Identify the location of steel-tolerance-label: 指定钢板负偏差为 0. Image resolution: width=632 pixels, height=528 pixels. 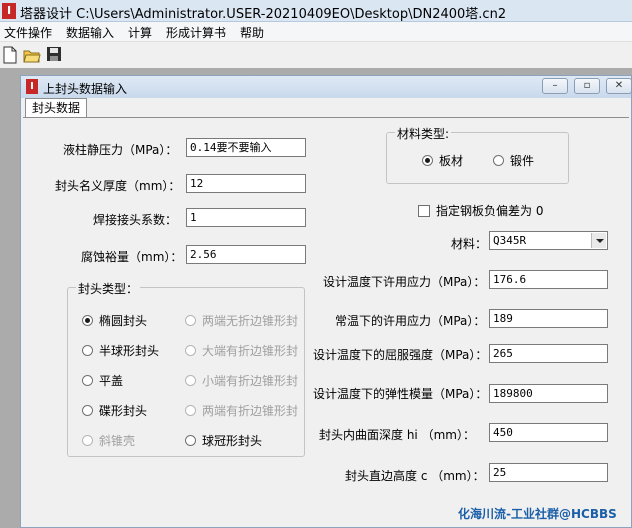
(490, 211).